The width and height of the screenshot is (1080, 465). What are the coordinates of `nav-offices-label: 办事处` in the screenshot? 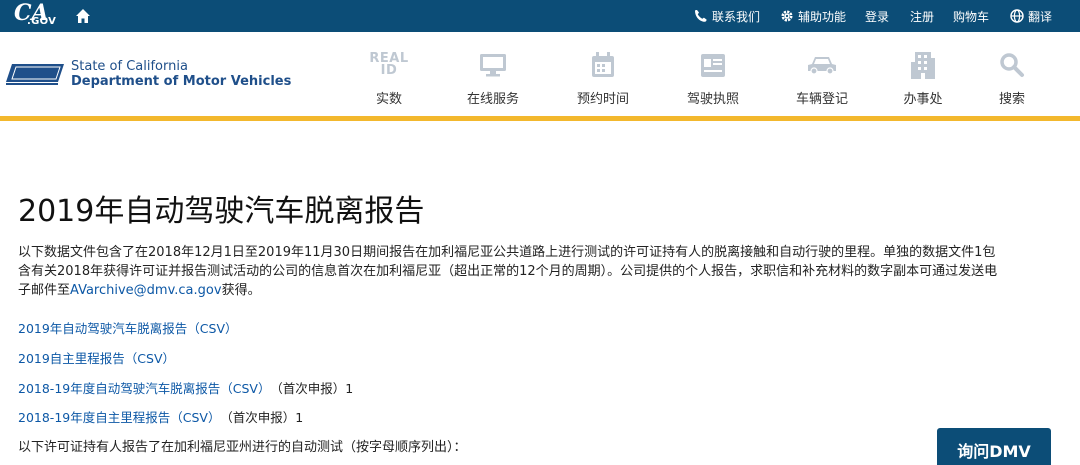 It's located at (923, 99).